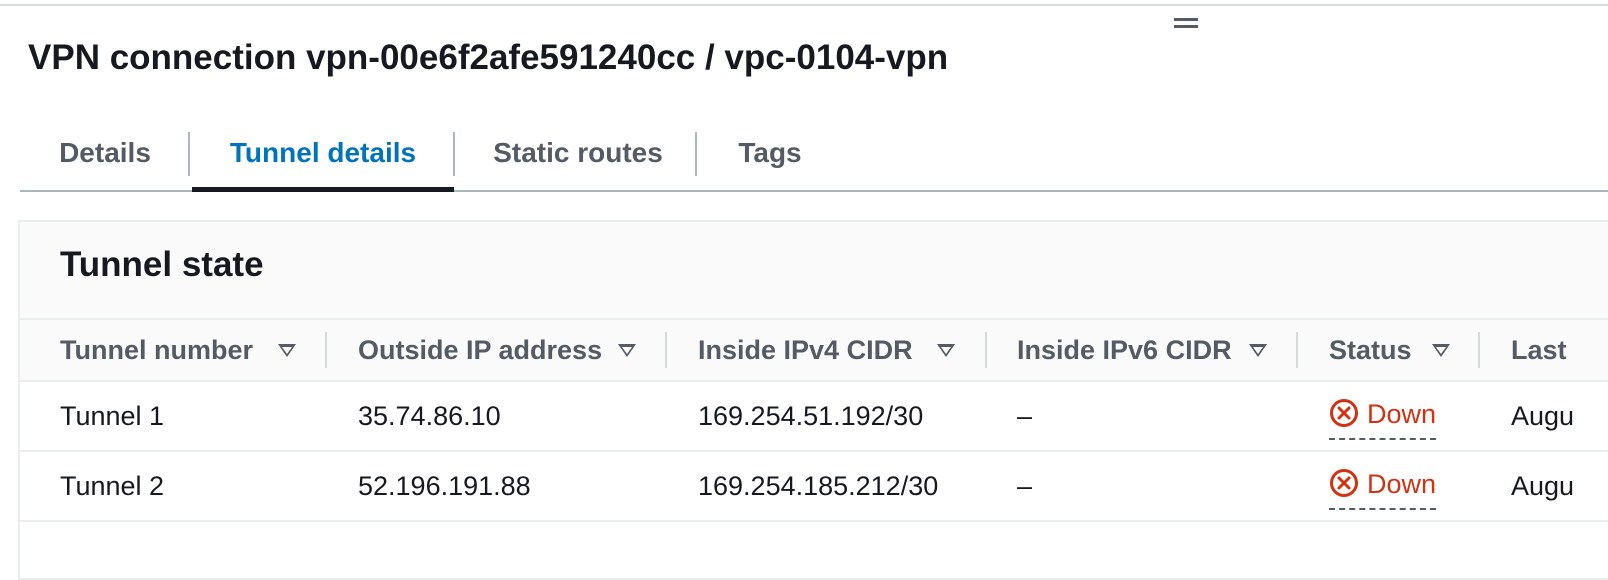 This screenshot has width=1608, height=580. I want to click on cell-outside-ip: 35.74.86.10, so click(429, 416).